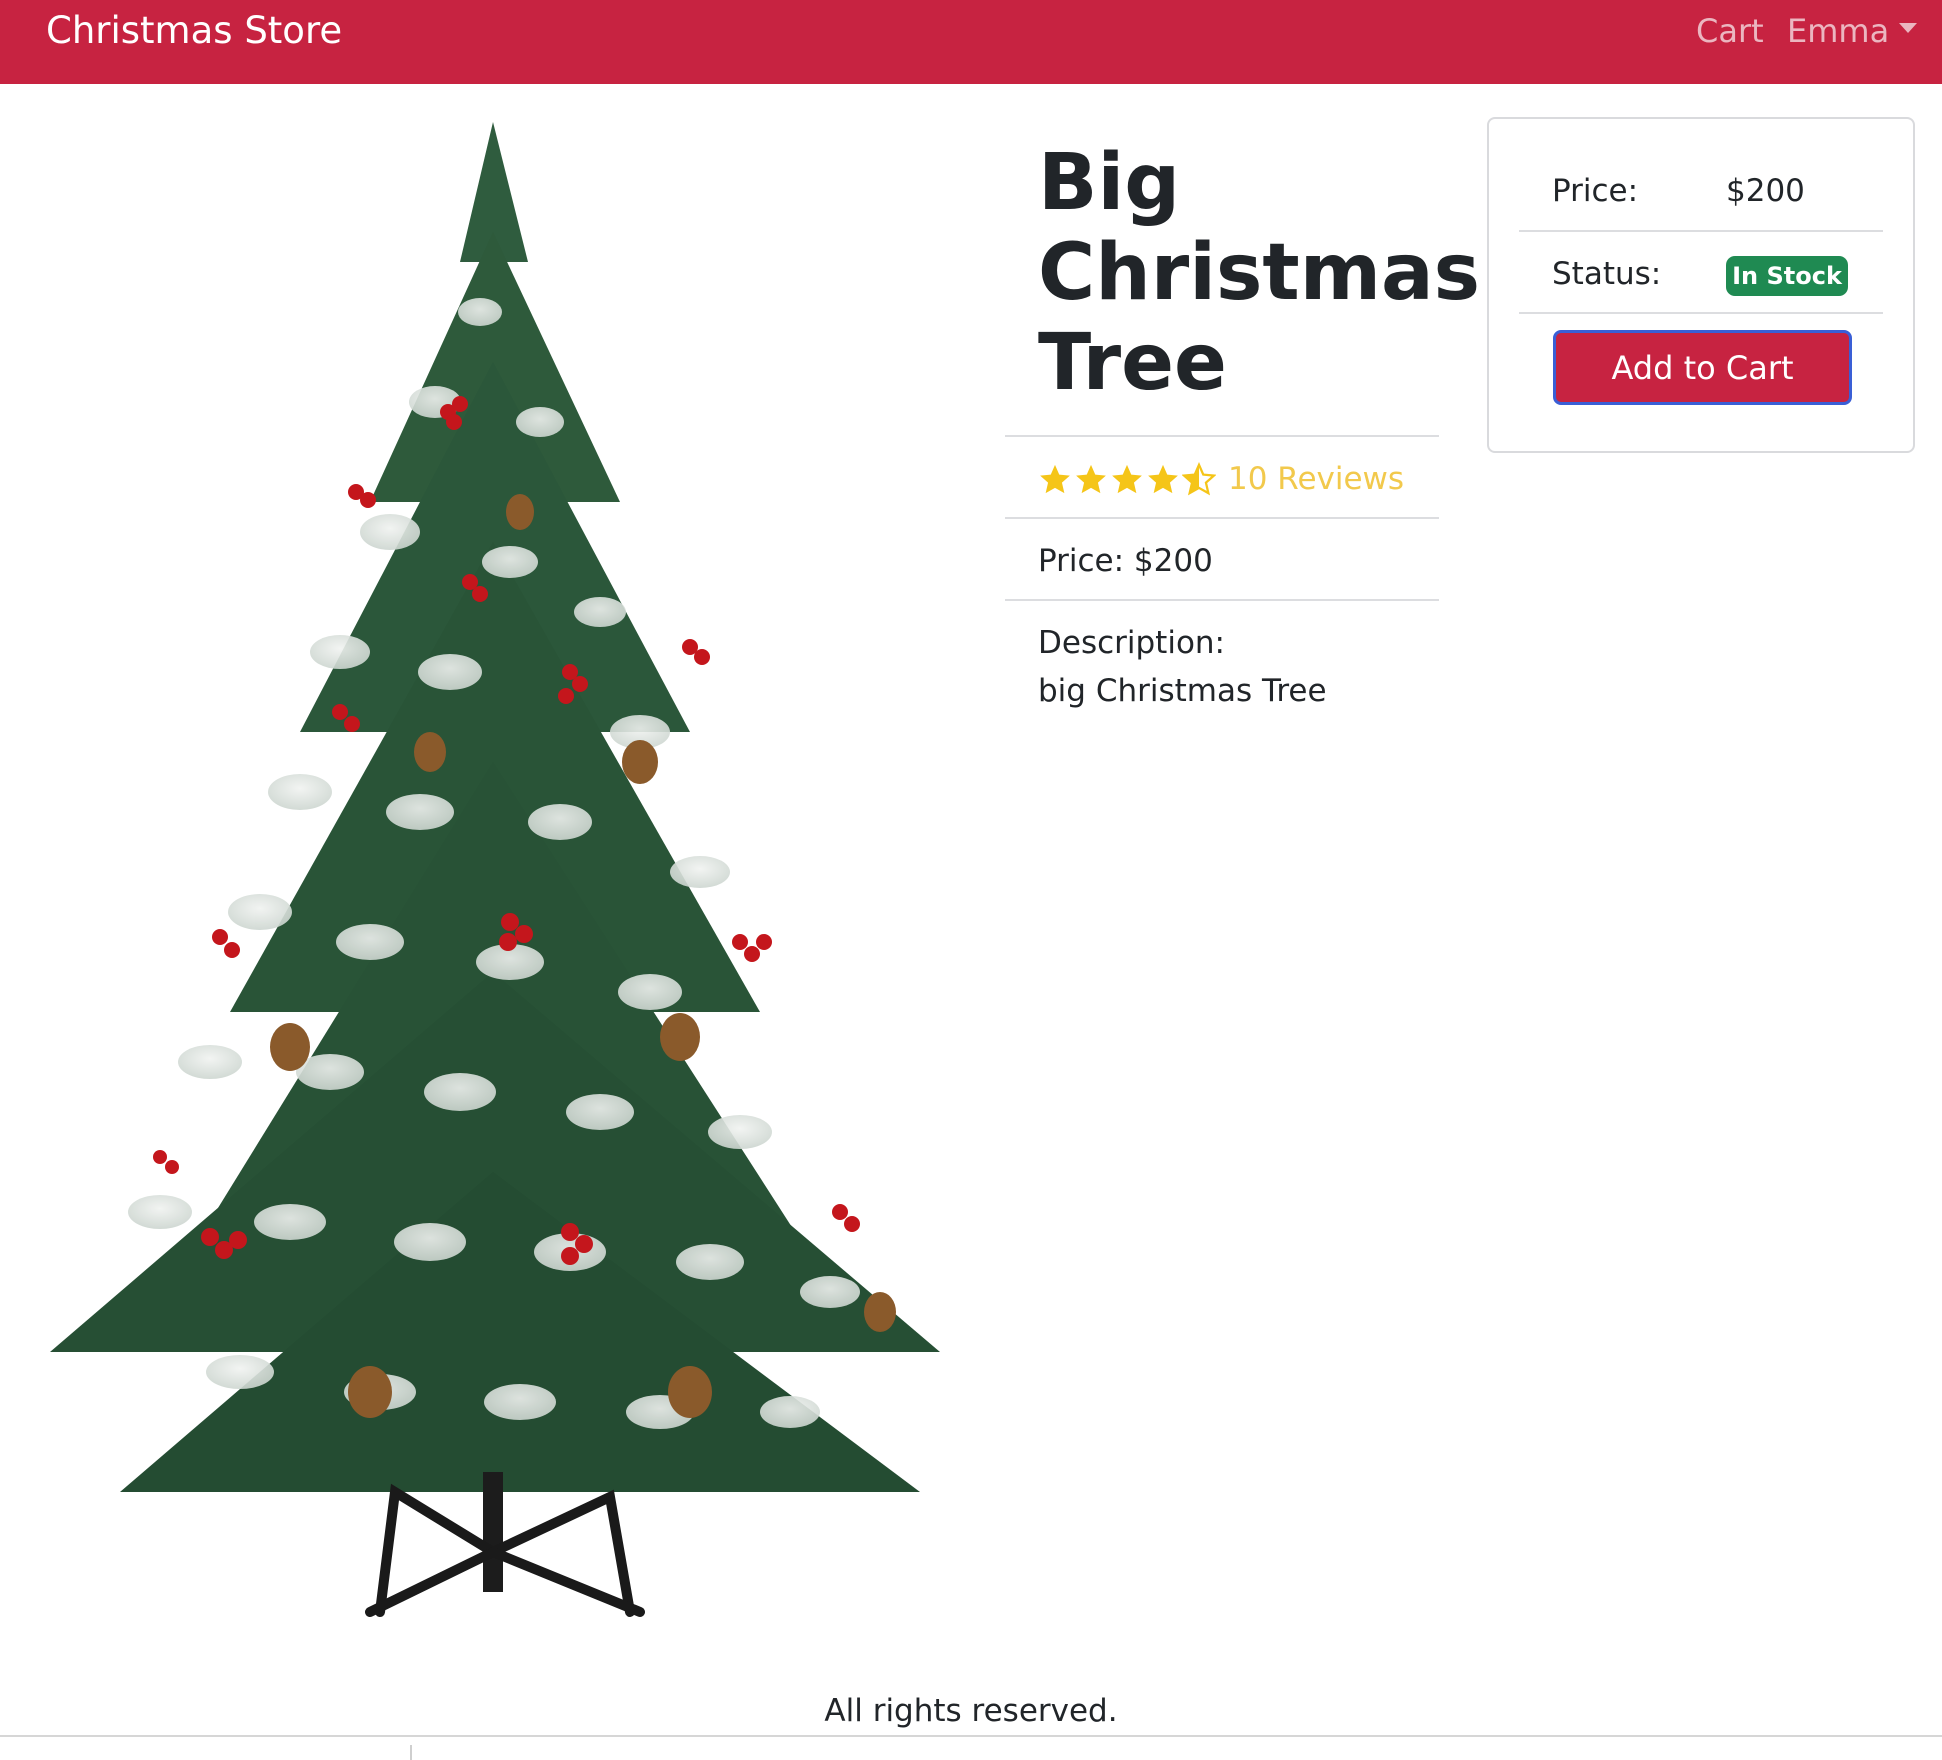 The height and width of the screenshot is (1760, 1942). What do you see at coordinates (1221, 479) in the screenshot?
I see `rating: 10 Reviews` at bounding box center [1221, 479].